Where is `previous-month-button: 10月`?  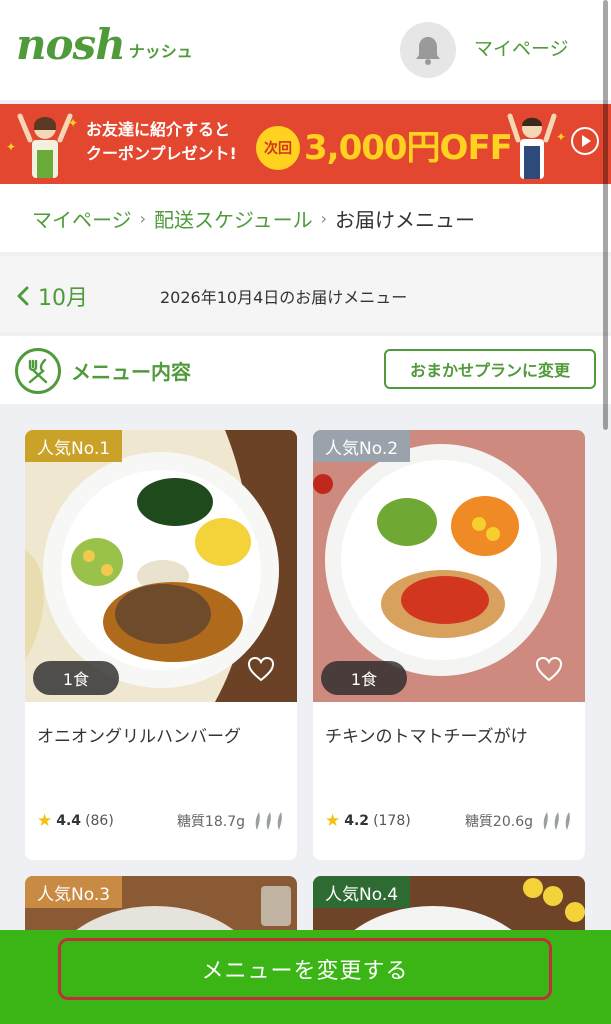
previous-month-button: 10月 is located at coordinates (51, 296).